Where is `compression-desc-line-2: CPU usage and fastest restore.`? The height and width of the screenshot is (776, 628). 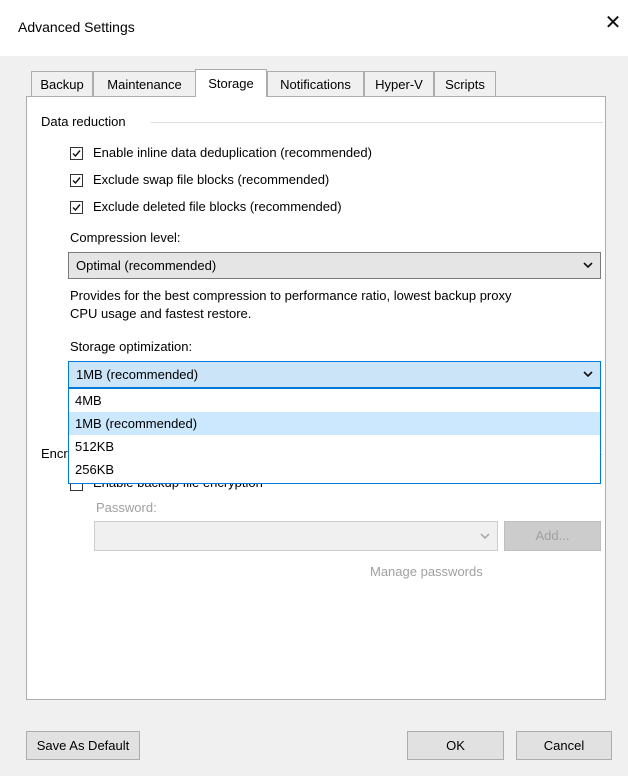
compression-desc-line-2: CPU usage and fastest restore. is located at coordinates (161, 313).